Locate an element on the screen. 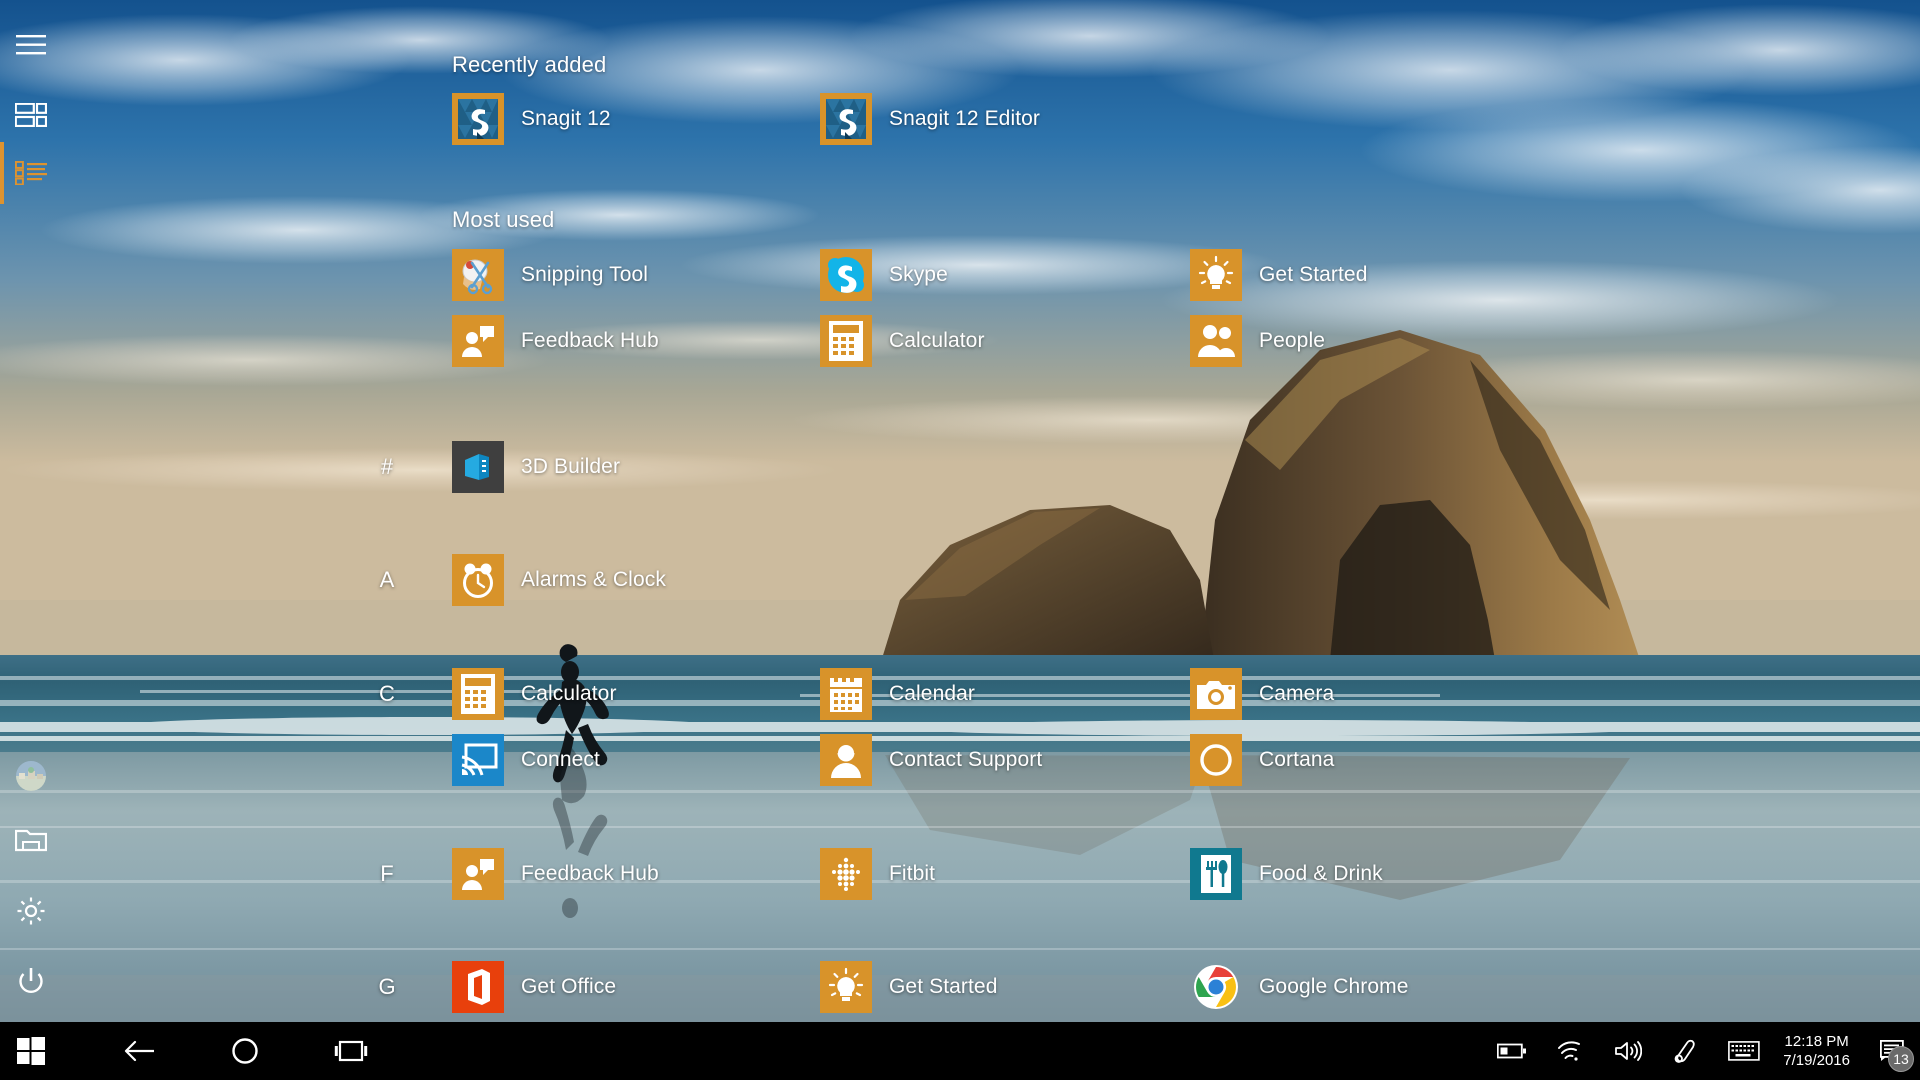 This screenshot has width=1920, height=1080. feedback-icon is located at coordinates (478, 874).